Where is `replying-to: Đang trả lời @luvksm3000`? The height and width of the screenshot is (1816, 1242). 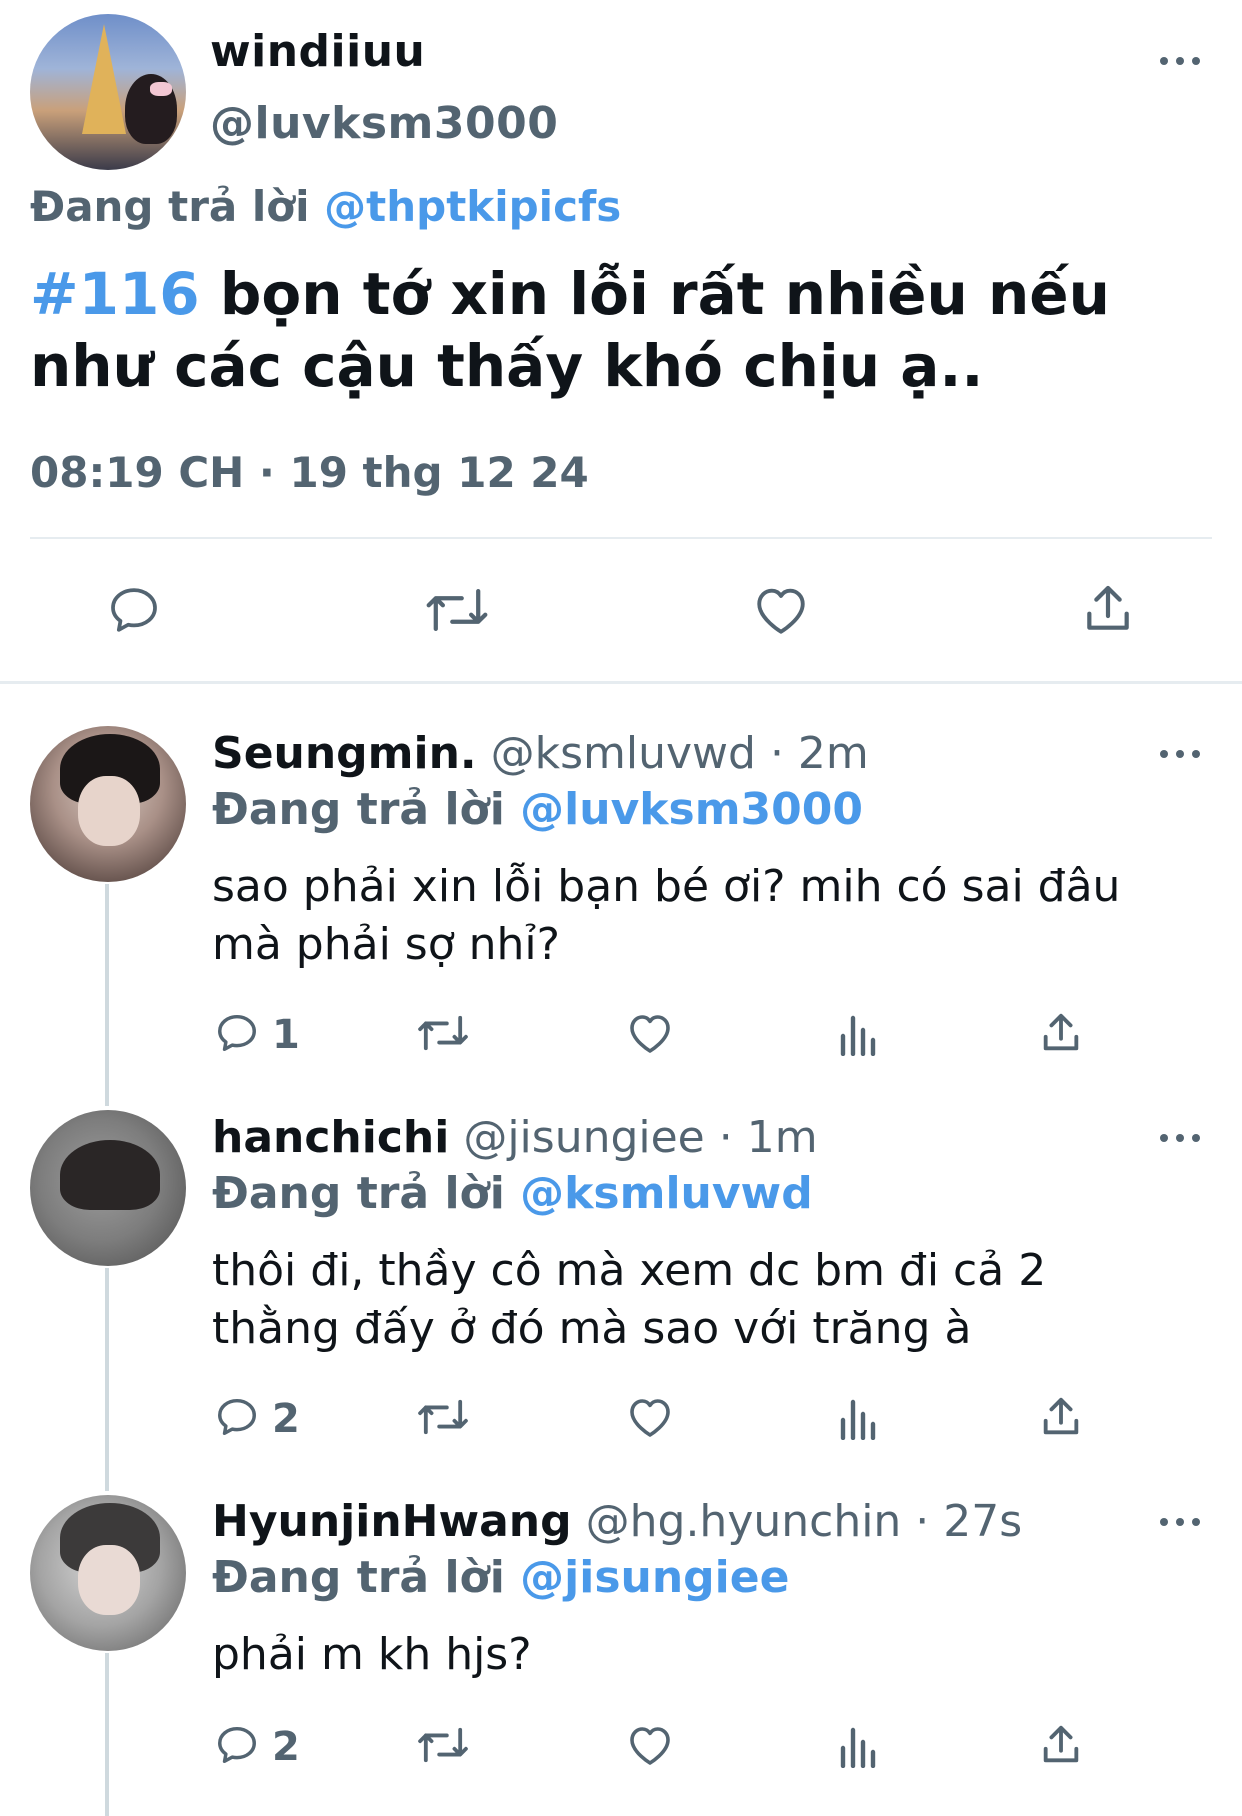 replying-to: Đang trả lời @luvksm3000 is located at coordinates (537, 809).